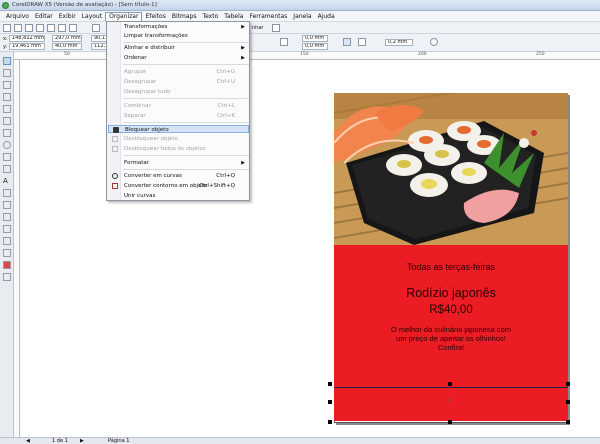  What do you see at coordinates (40, 28) in the screenshot?
I see `print-icon` at bounding box center [40, 28].